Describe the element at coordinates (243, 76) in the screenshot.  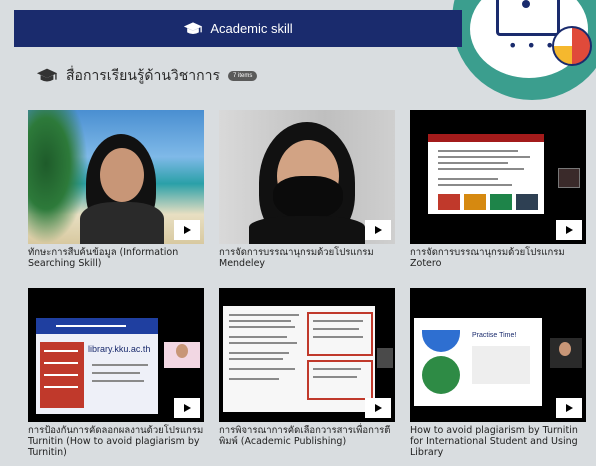
I see `item-count-badge: 7 items` at that location.